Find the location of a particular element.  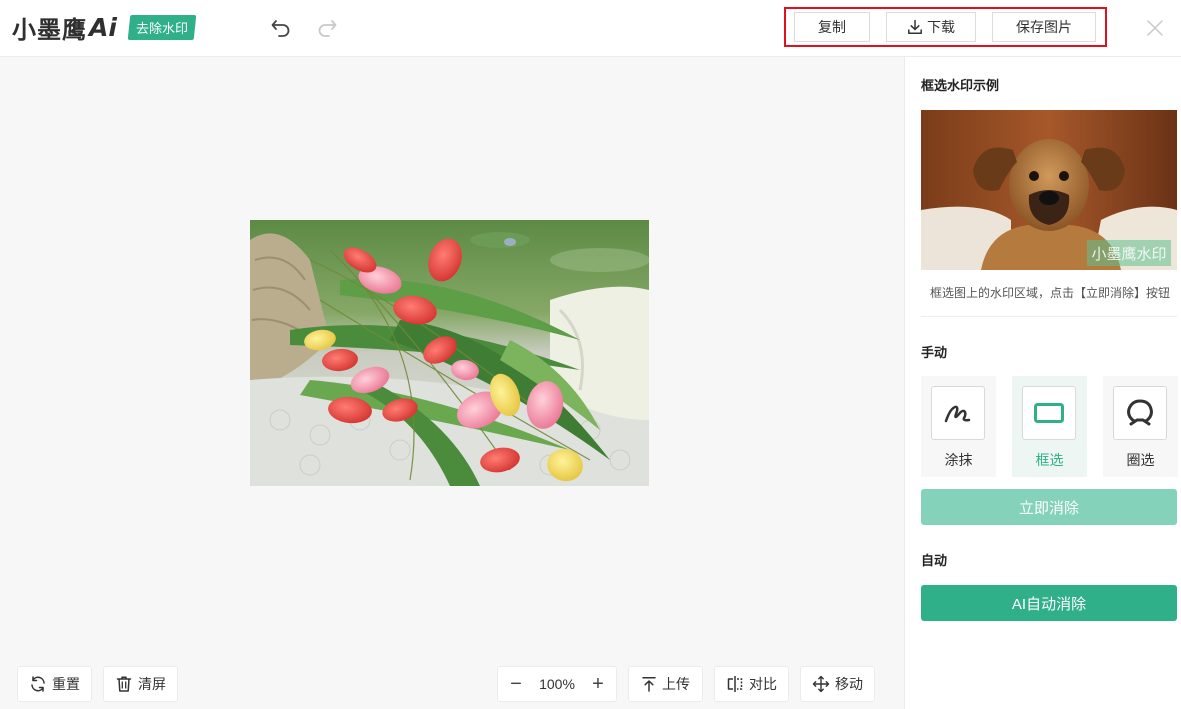

tool-lasso-label: 圈选 is located at coordinates (1140, 460).